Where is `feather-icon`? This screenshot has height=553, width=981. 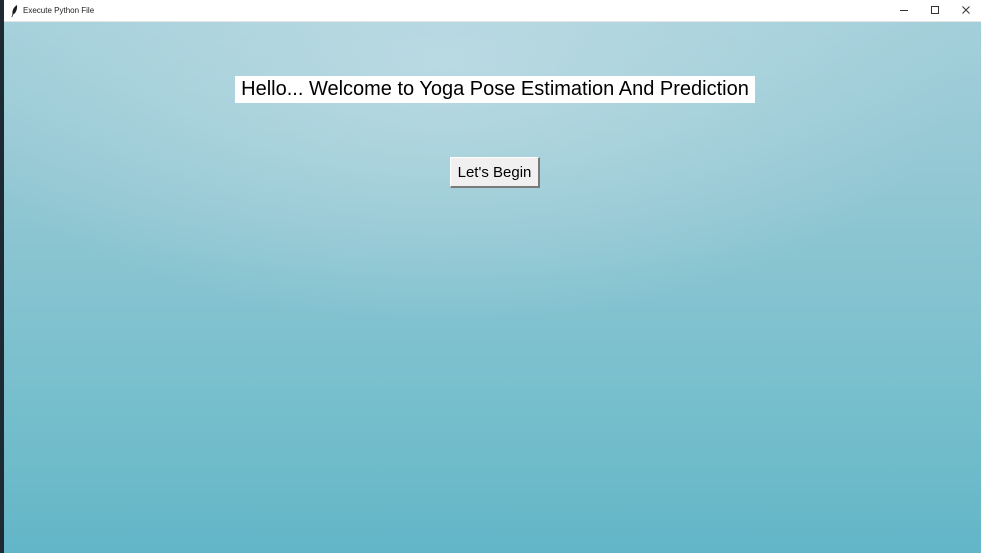
feather-icon is located at coordinates (14, 11).